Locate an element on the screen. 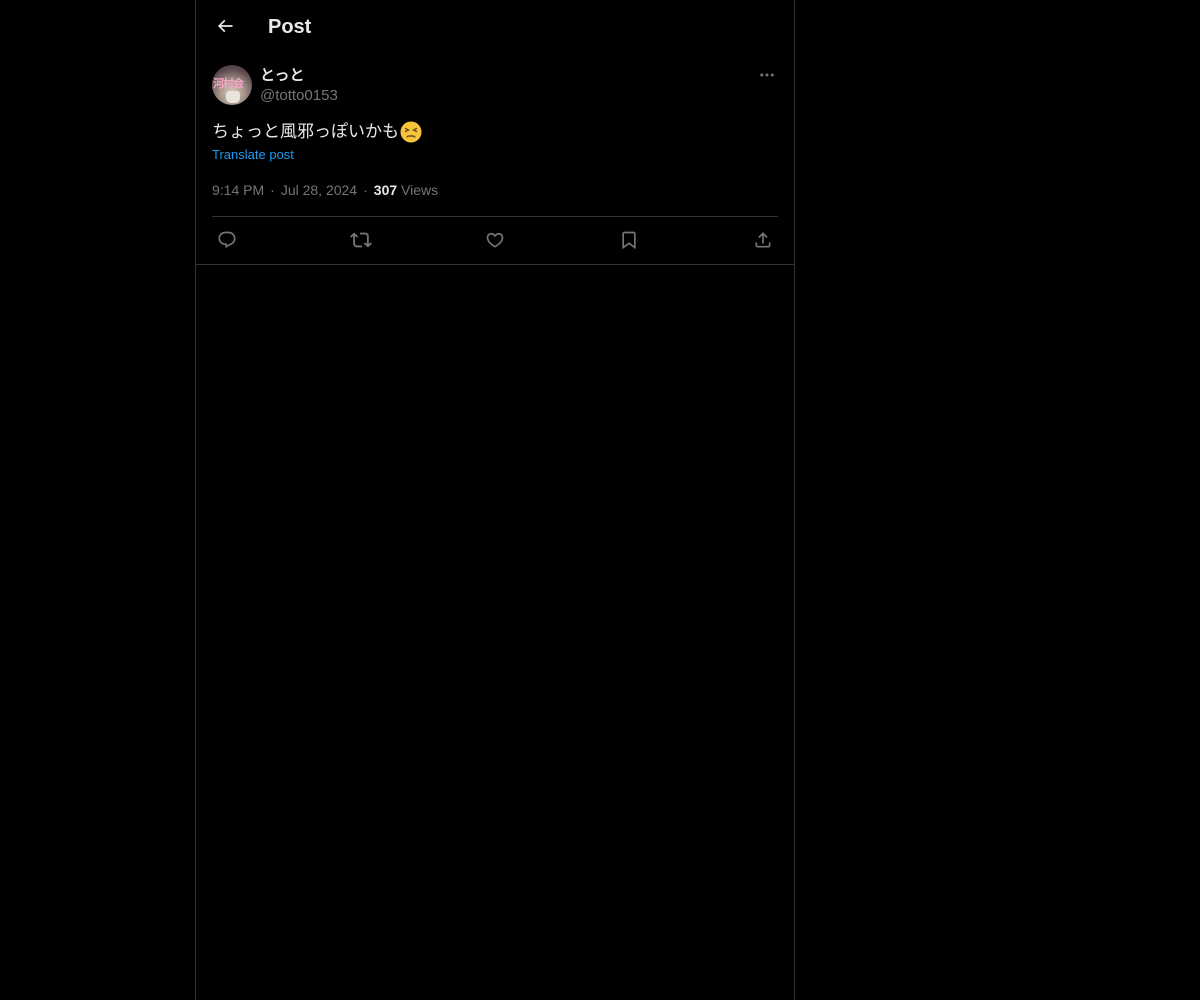  bookmark-button is located at coordinates (629, 240).